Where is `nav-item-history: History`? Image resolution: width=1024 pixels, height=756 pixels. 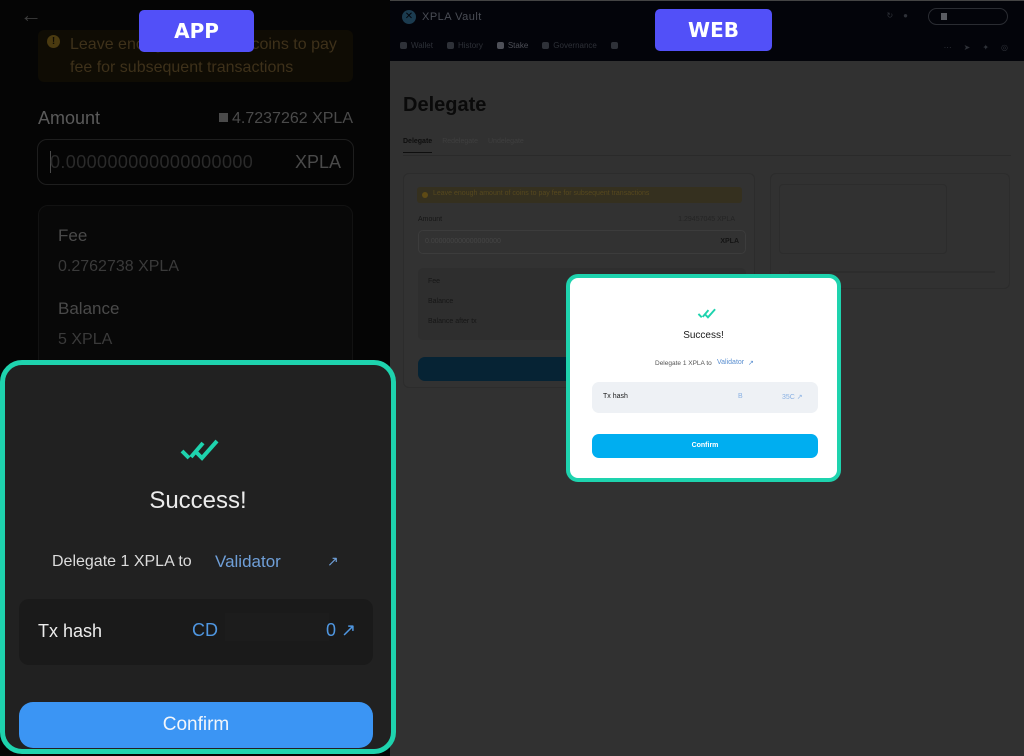 nav-item-history: History is located at coordinates (464, 45).